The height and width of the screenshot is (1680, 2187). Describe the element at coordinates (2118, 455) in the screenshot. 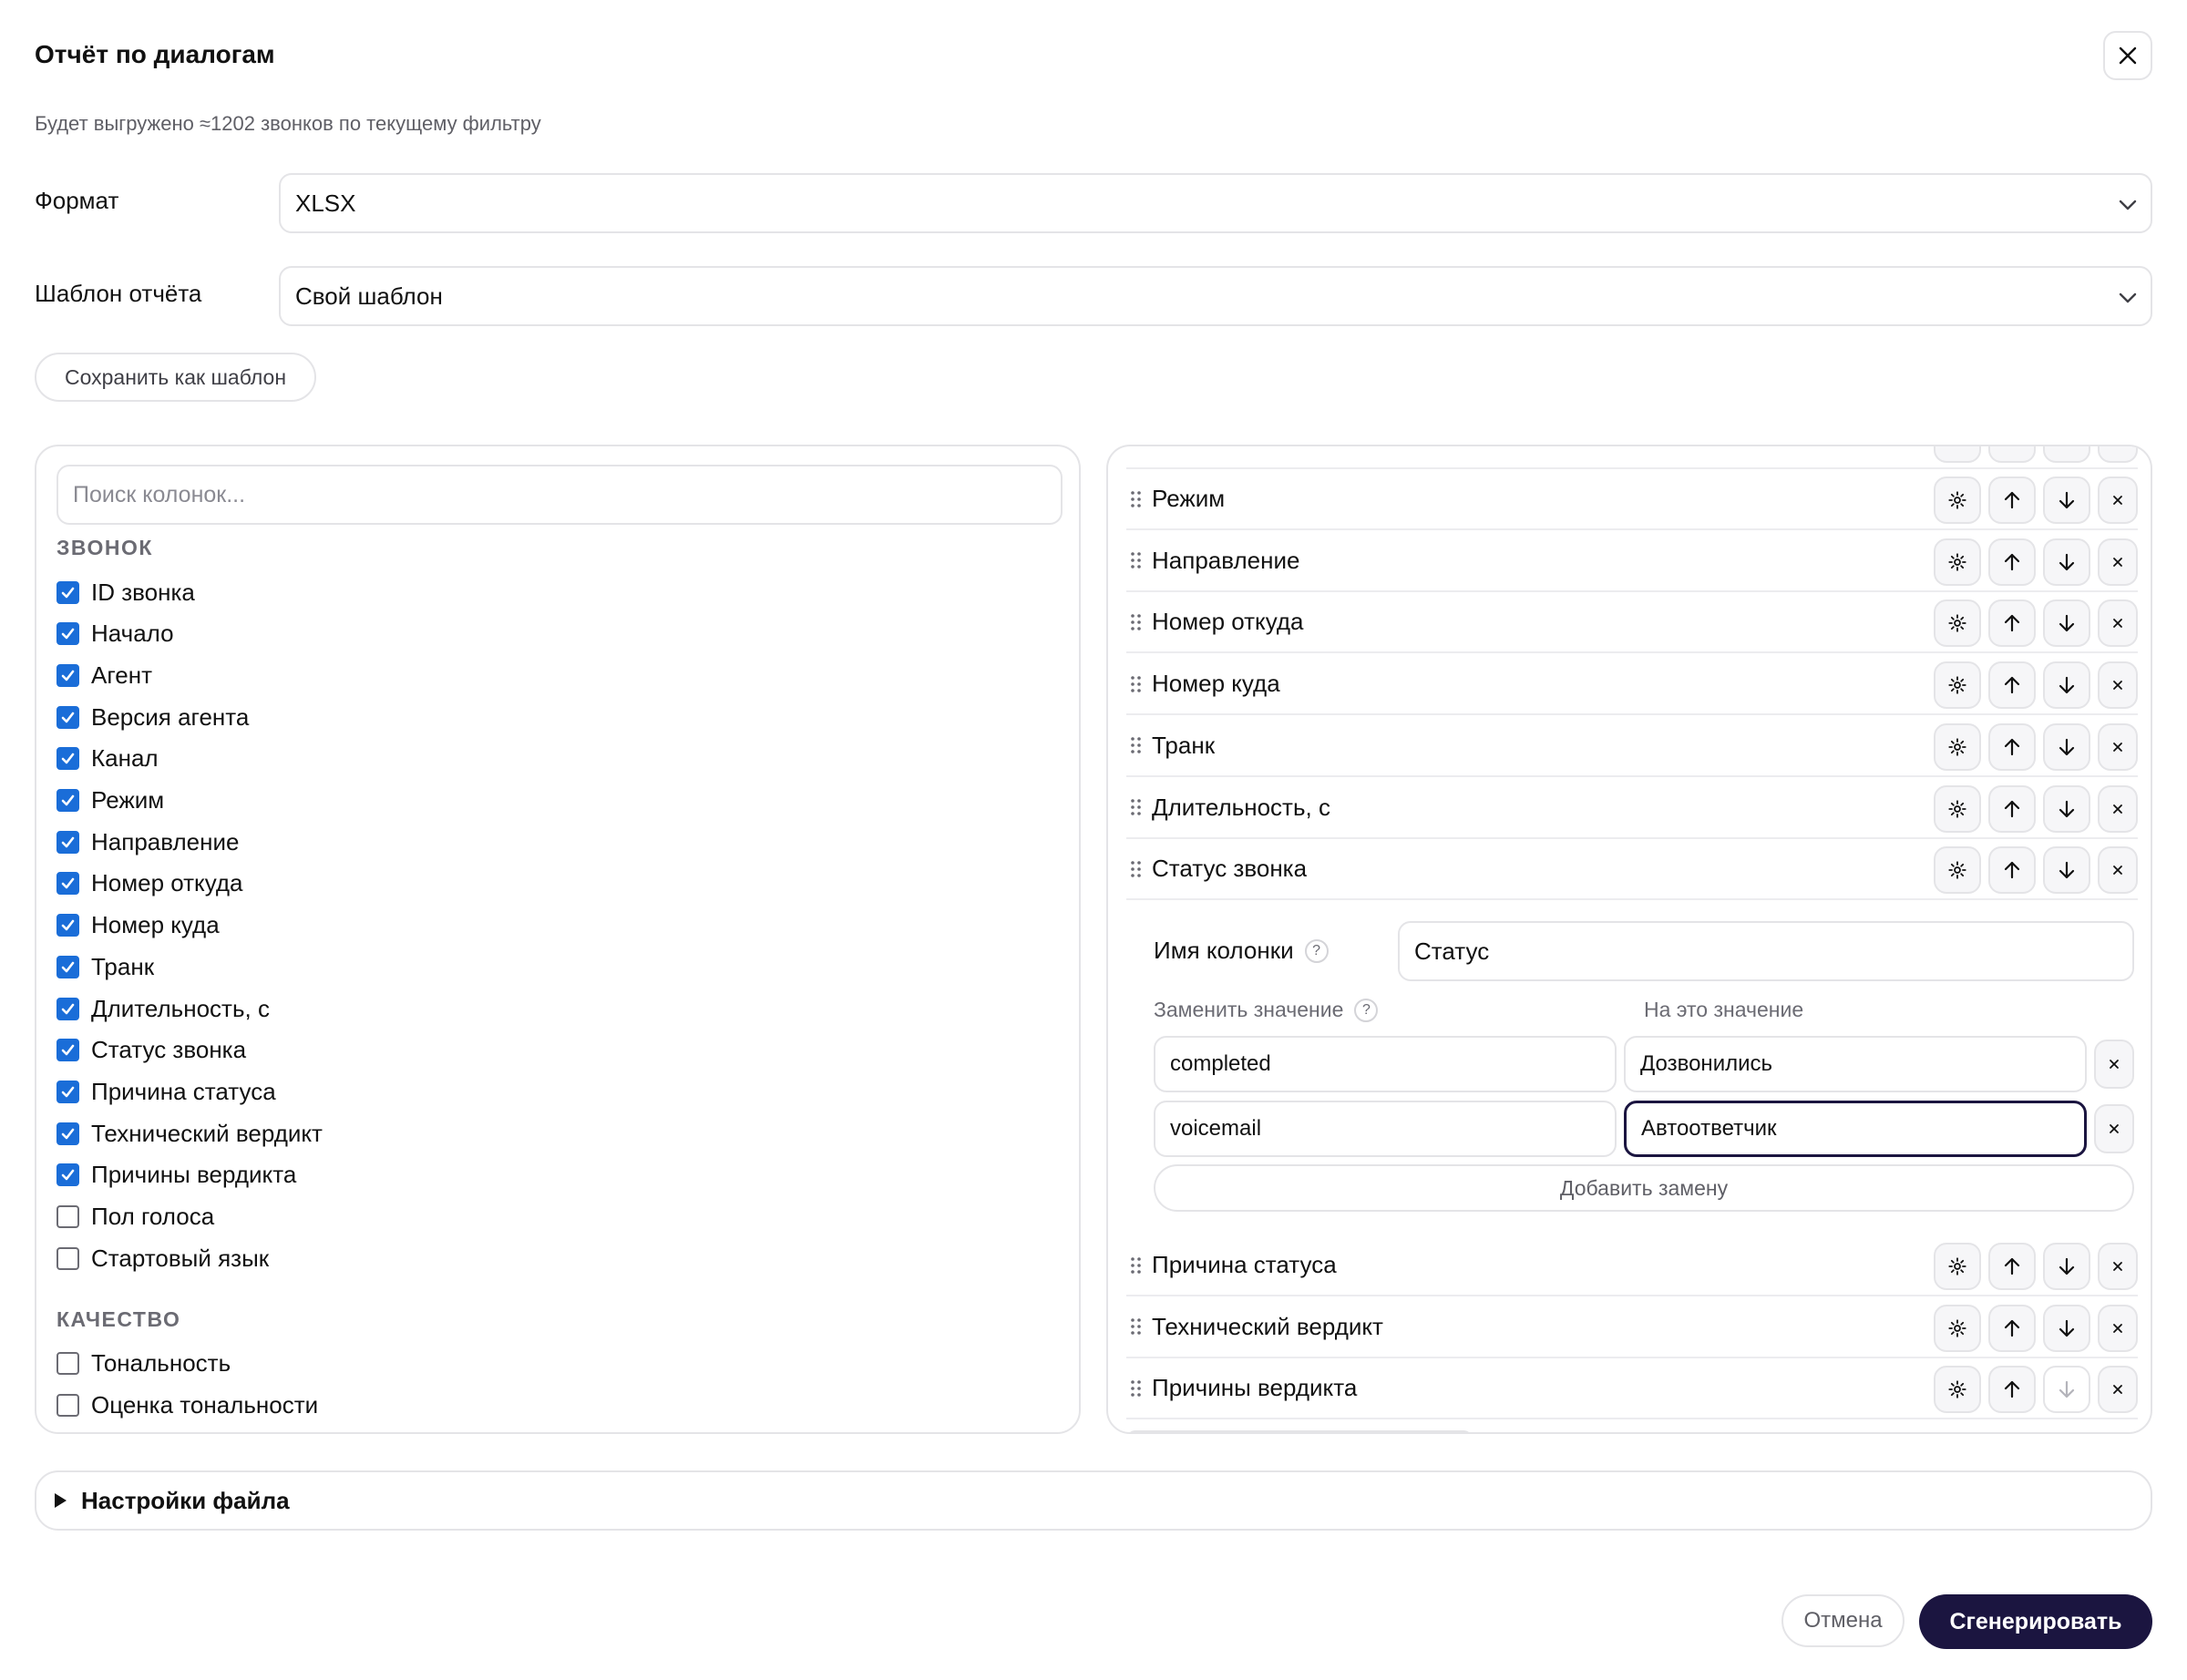

I see `remove-button` at that location.